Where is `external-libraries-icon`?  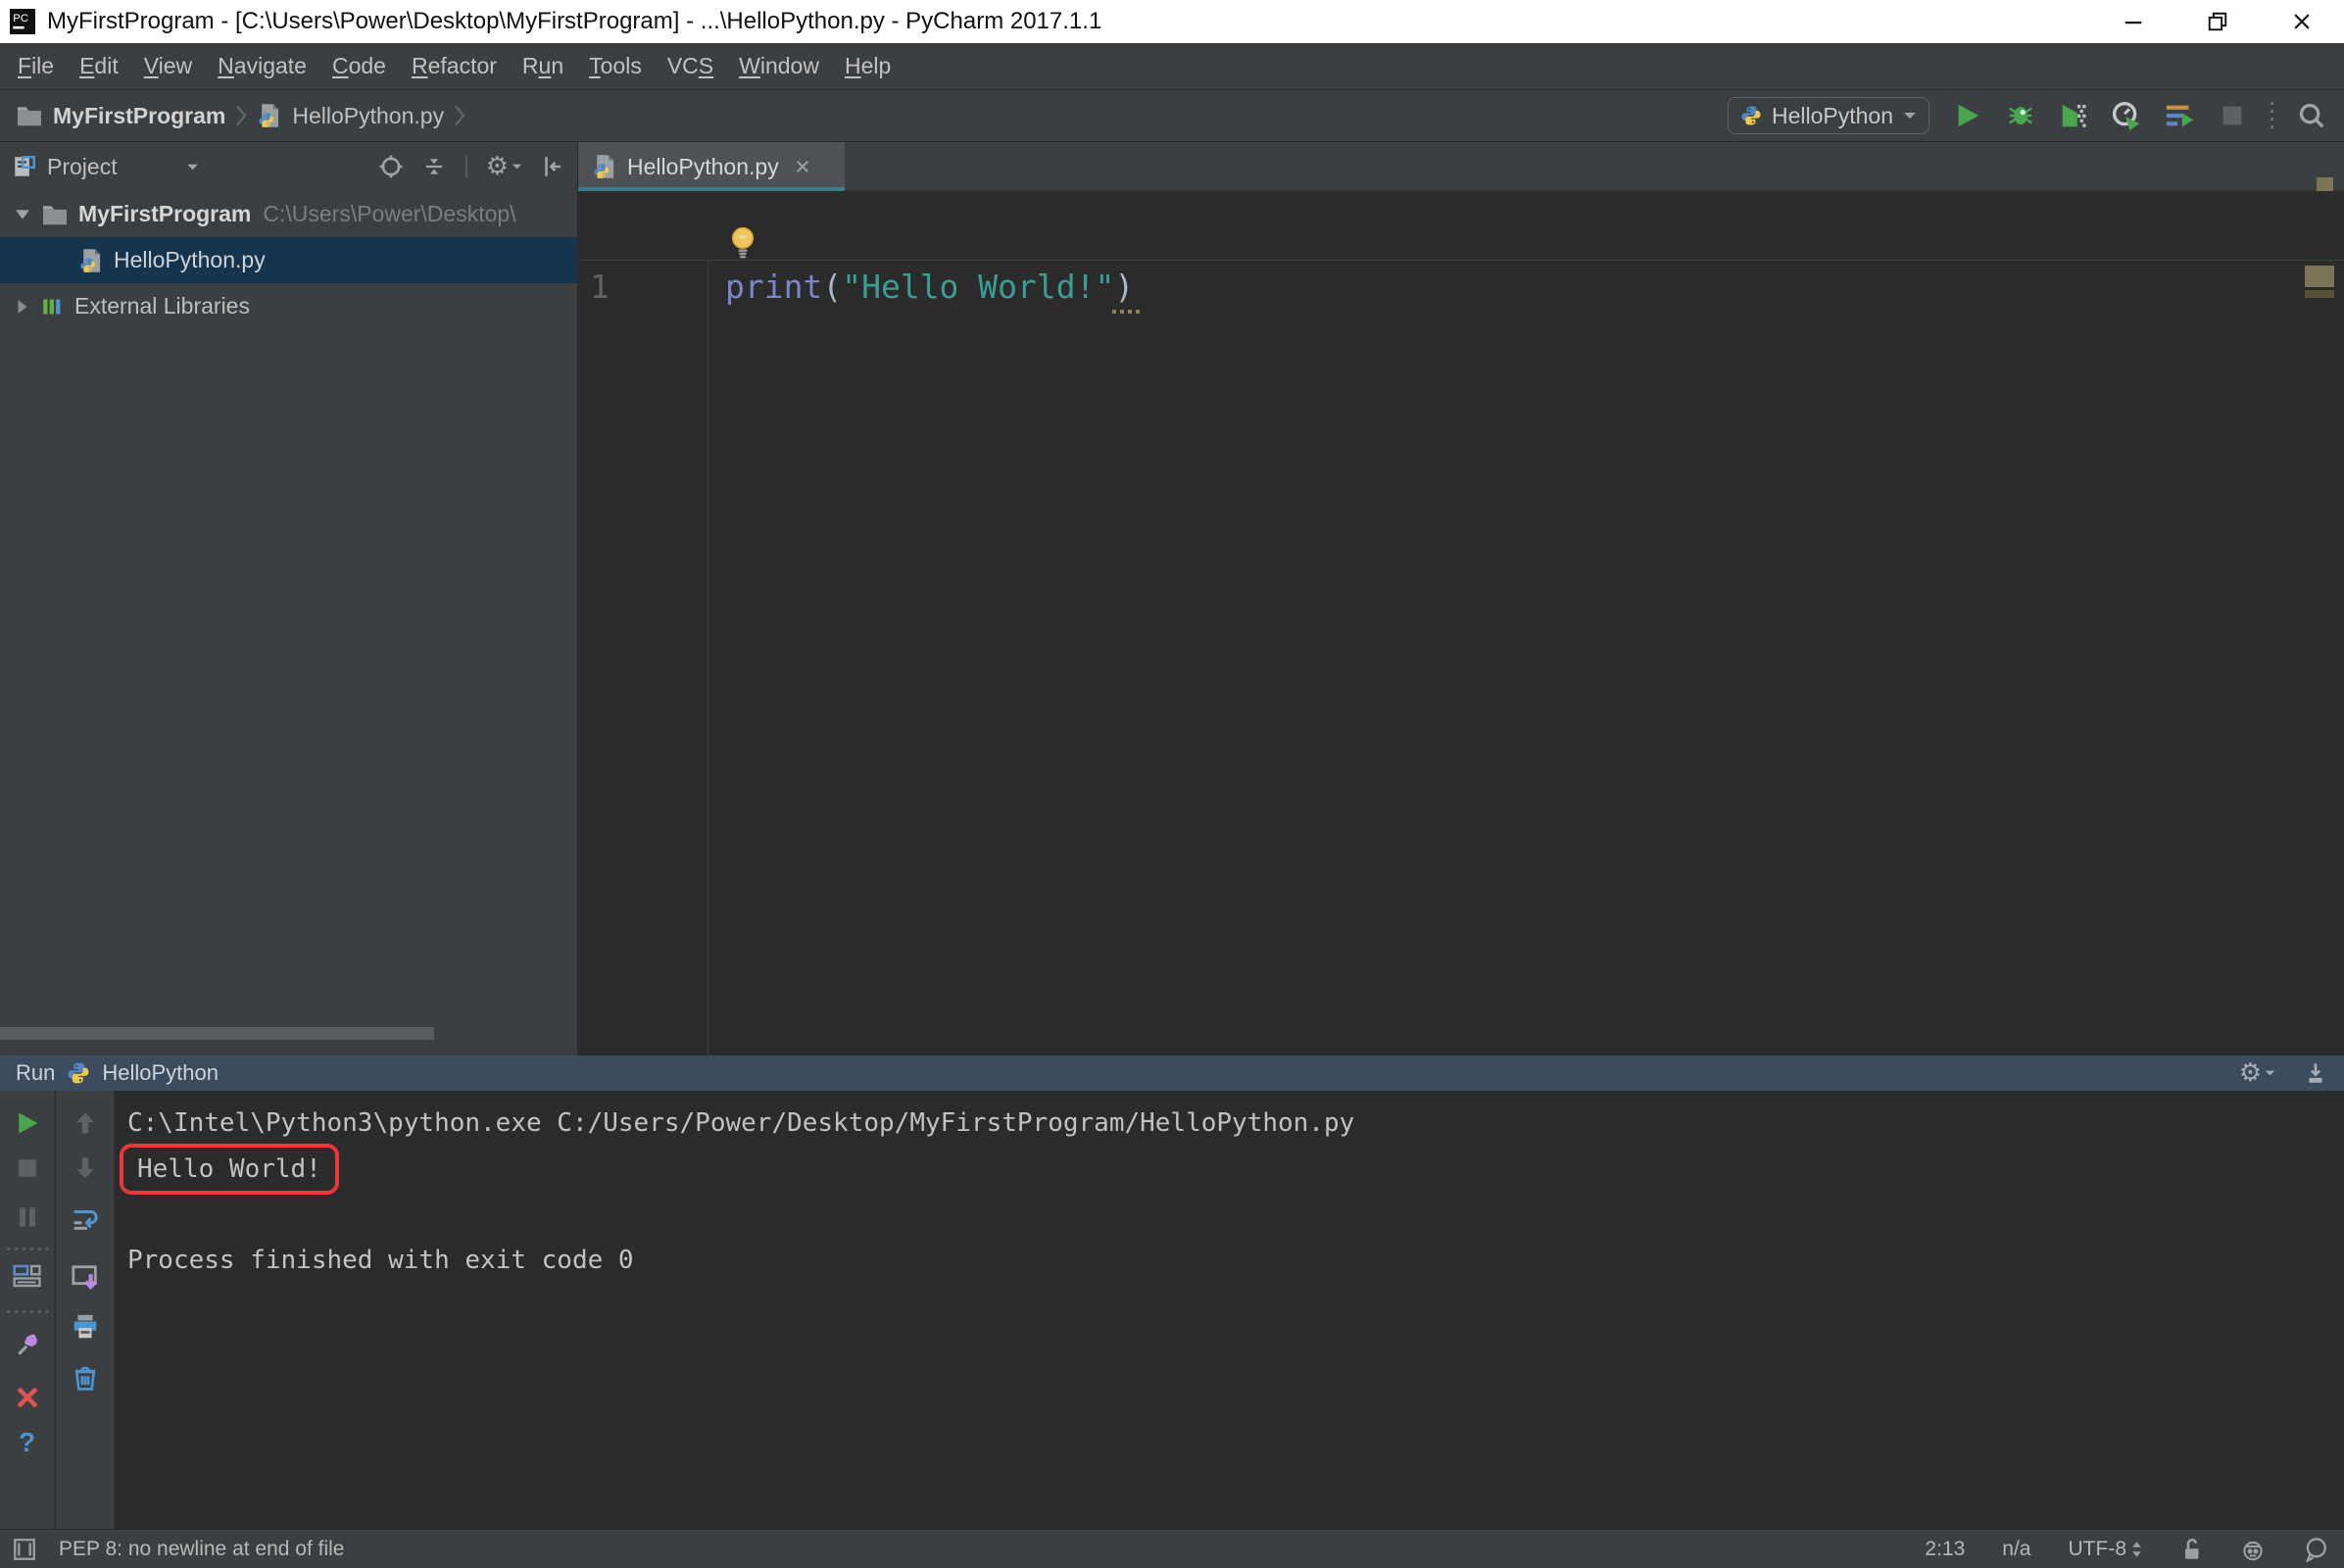 external-libraries-icon is located at coordinates (53, 306).